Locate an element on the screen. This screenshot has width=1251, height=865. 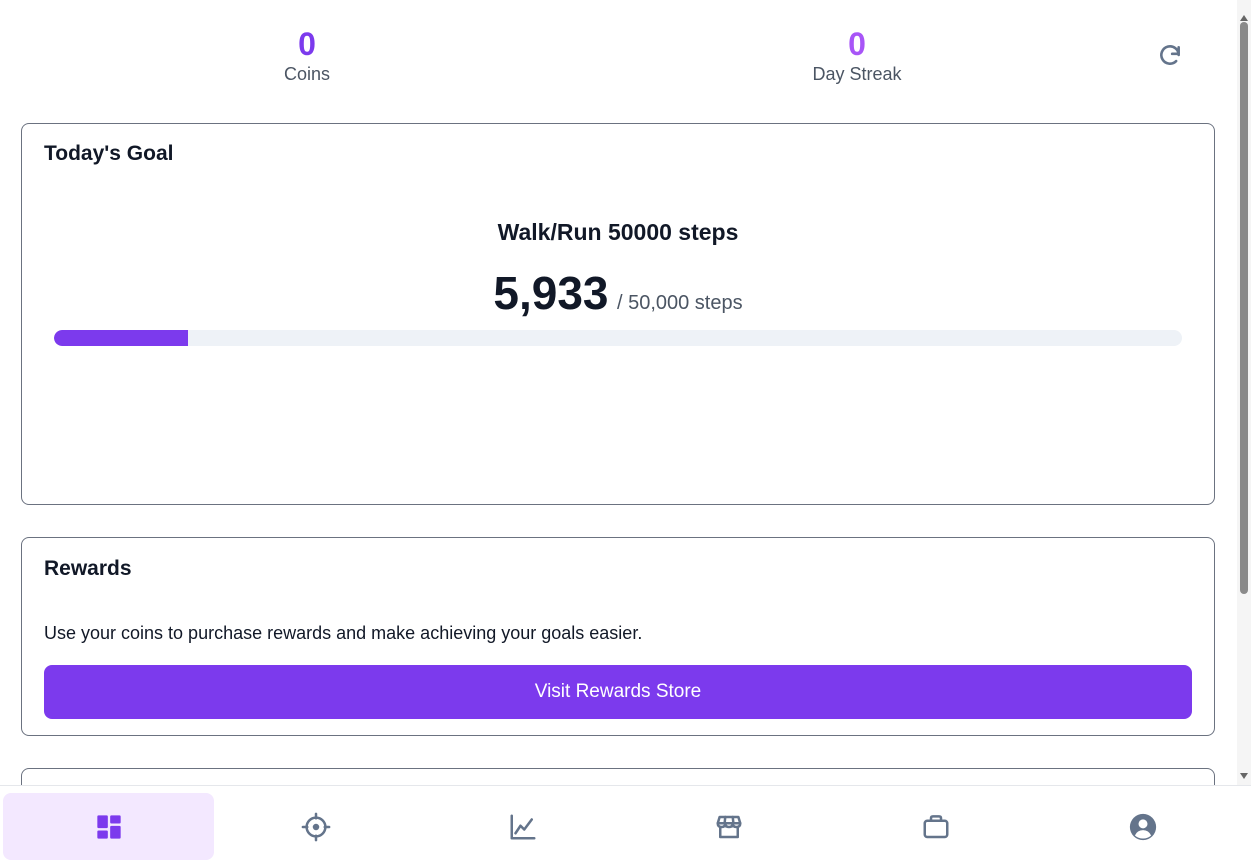
goal-description: Walk/Run 50000 steps is located at coordinates (618, 232).